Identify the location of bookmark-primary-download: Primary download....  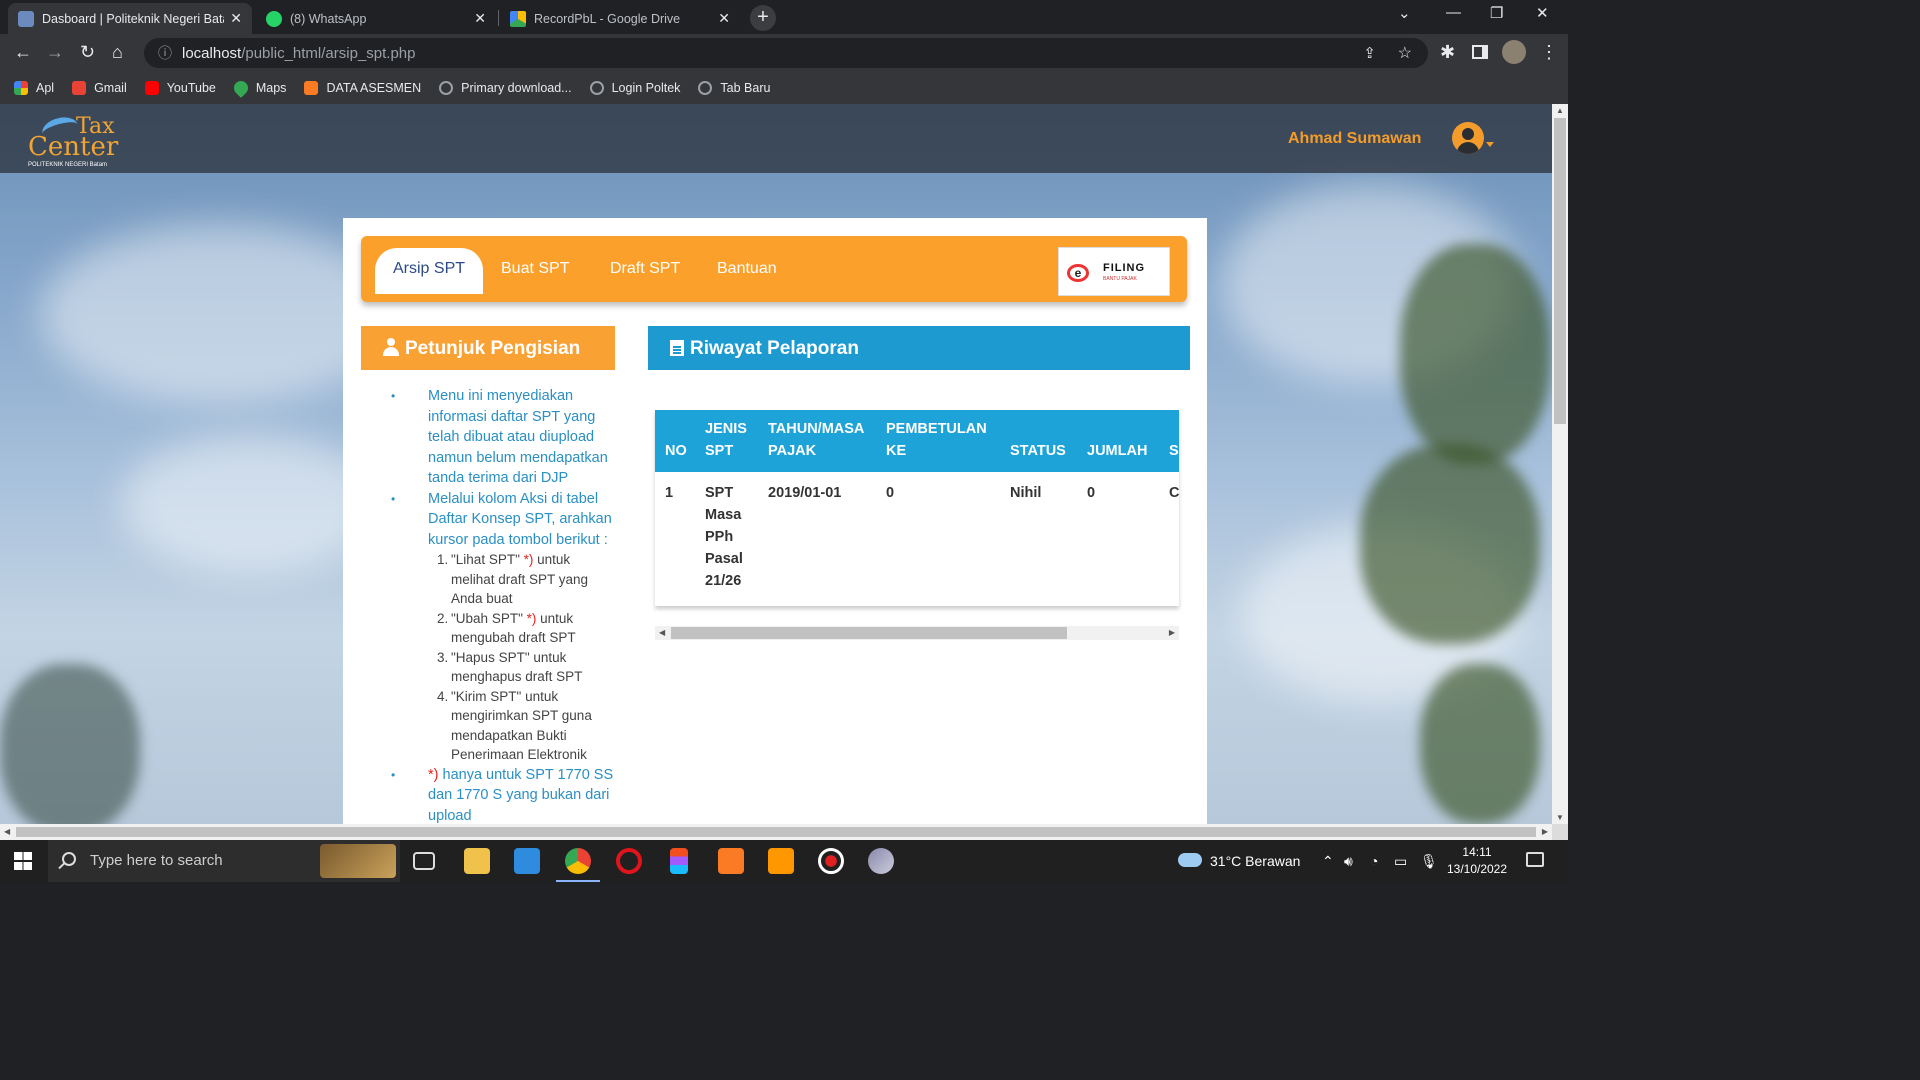
(505, 88).